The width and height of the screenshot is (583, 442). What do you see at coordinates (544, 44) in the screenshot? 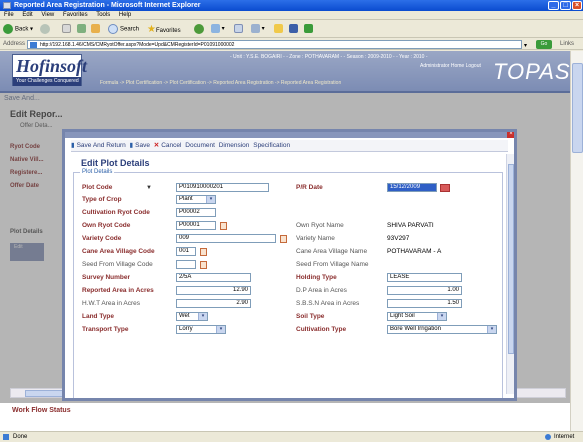
I see `go-button: Go` at bounding box center [544, 44].